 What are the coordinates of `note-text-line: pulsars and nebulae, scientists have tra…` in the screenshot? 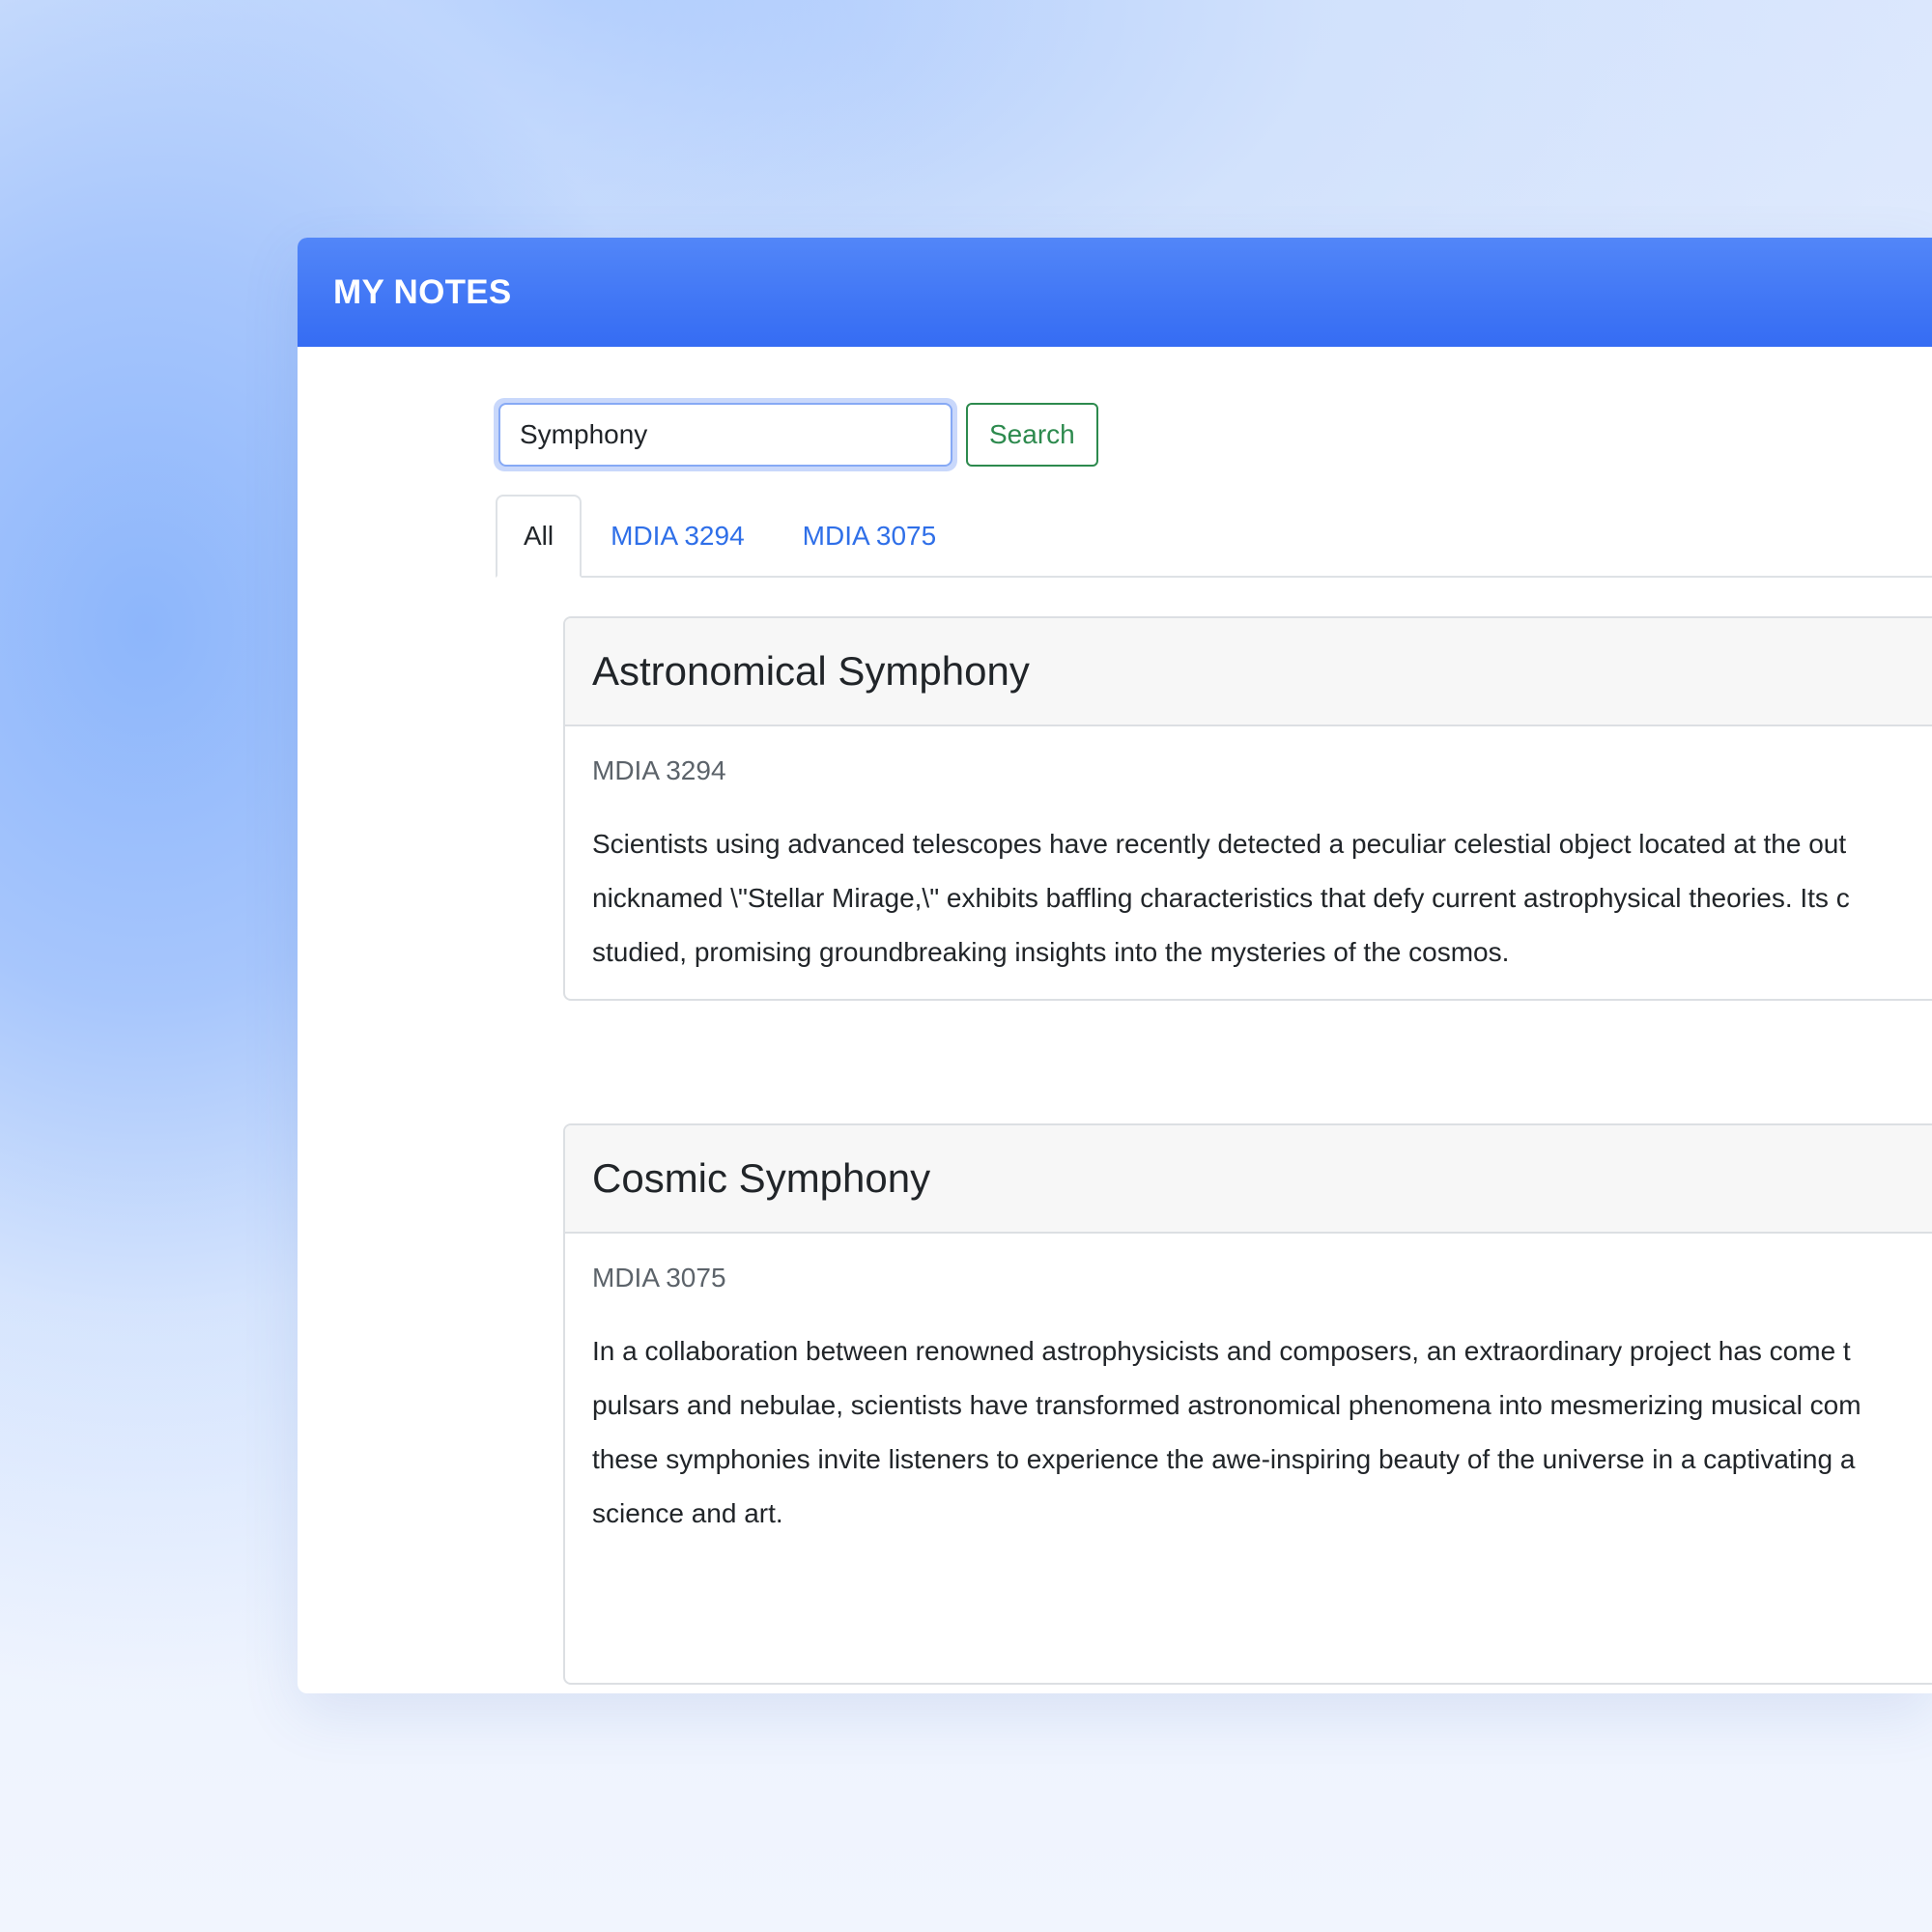 It's located at (1226, 1405).